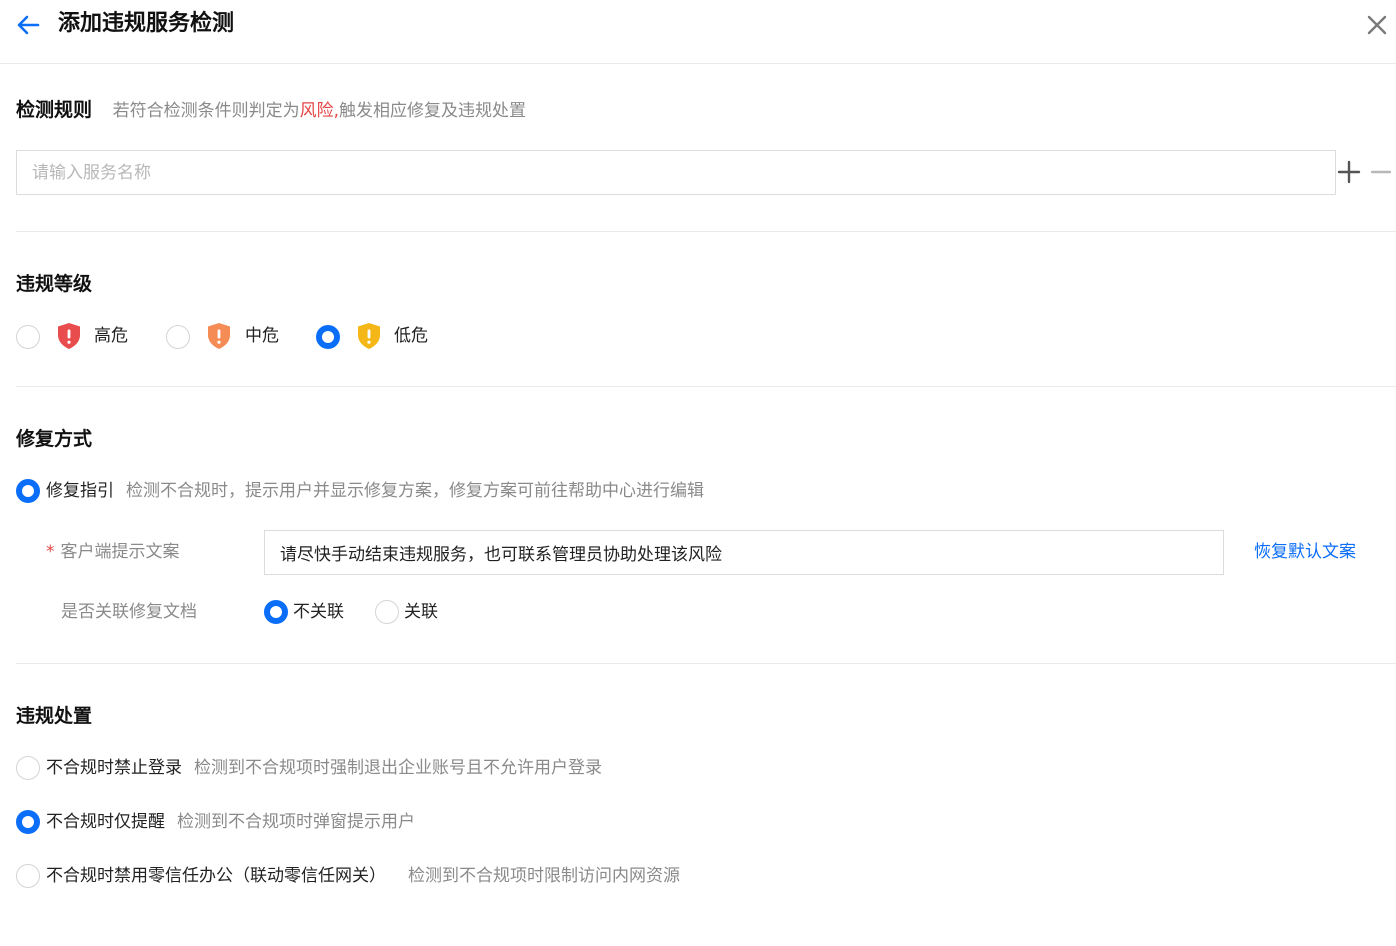 This screenshot has height=946, width=1396. What do you see at coordinates (28, 768) in the screenshot?
I see `forbid-login-radio` at bounding box center [28, 768].